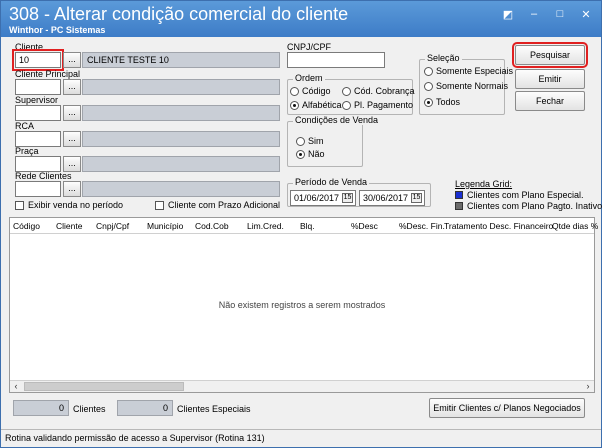 The height and width of the screenshot is (448, 602). What do you see at coordinates (224, 205) in the screenshot?
I see `prazo-adicional-label: Cliente com Prazo Adicional` at bounding box center [224, 205].